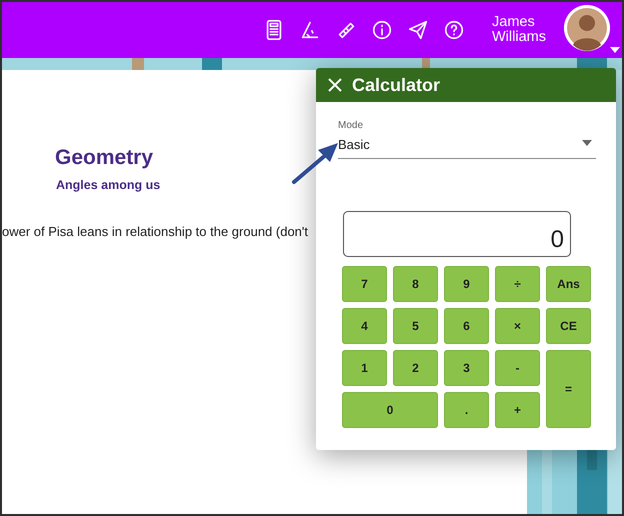  I want to click on calculator-key: 7, so click(364, 284).